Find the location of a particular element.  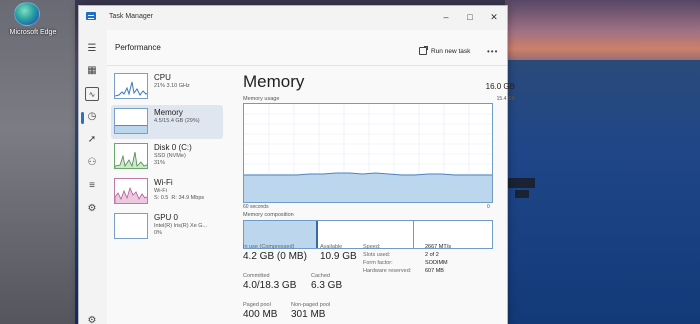

stat-available: Available 10.9 GB is located at coordinates (338, 253).